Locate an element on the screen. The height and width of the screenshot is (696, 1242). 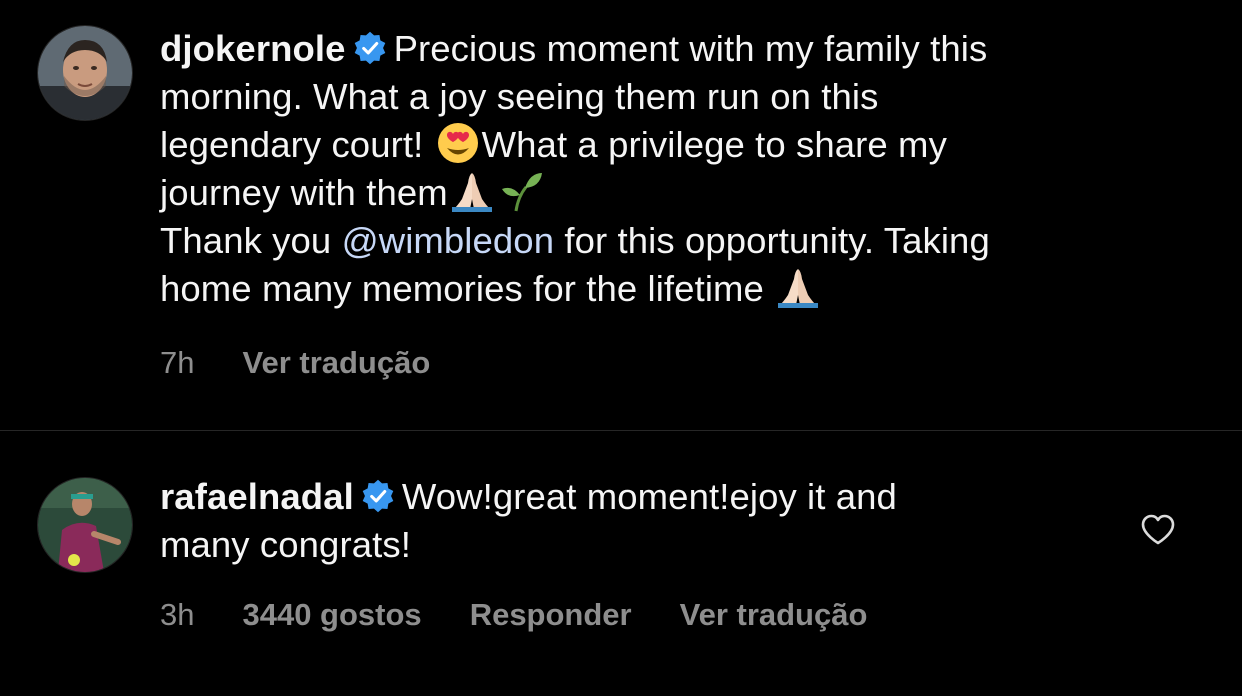
post-meta: 7h Ver tradução is located at coordinates (319, 363).